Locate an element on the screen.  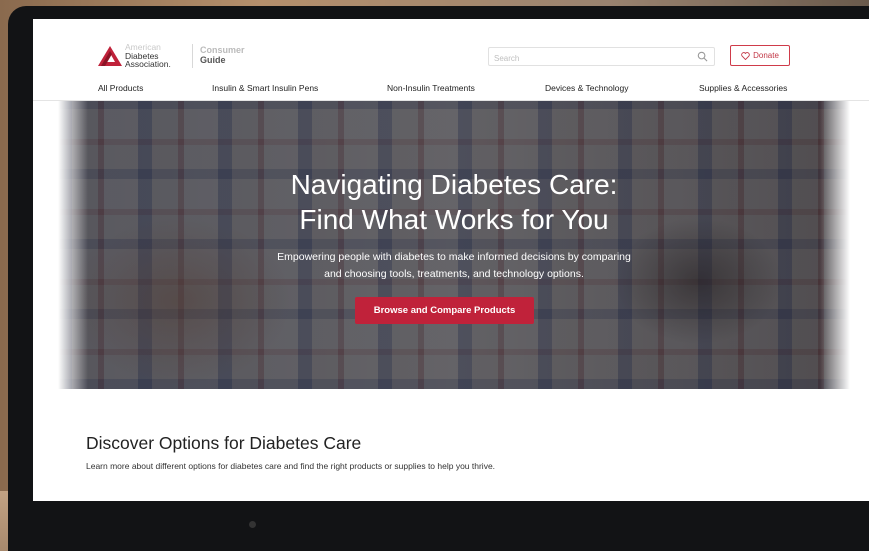
guide-line: Guide is located at coordinates (213, 60).